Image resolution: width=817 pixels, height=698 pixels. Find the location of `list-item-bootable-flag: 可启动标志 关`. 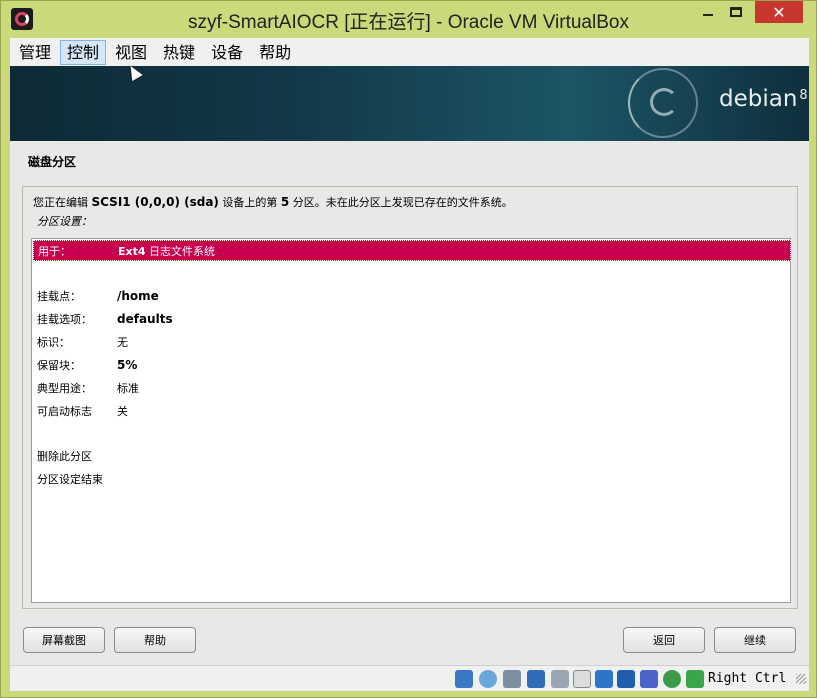

list-item-bootable-flag: 可启动标志 关 is located at coordinates (412, 410).